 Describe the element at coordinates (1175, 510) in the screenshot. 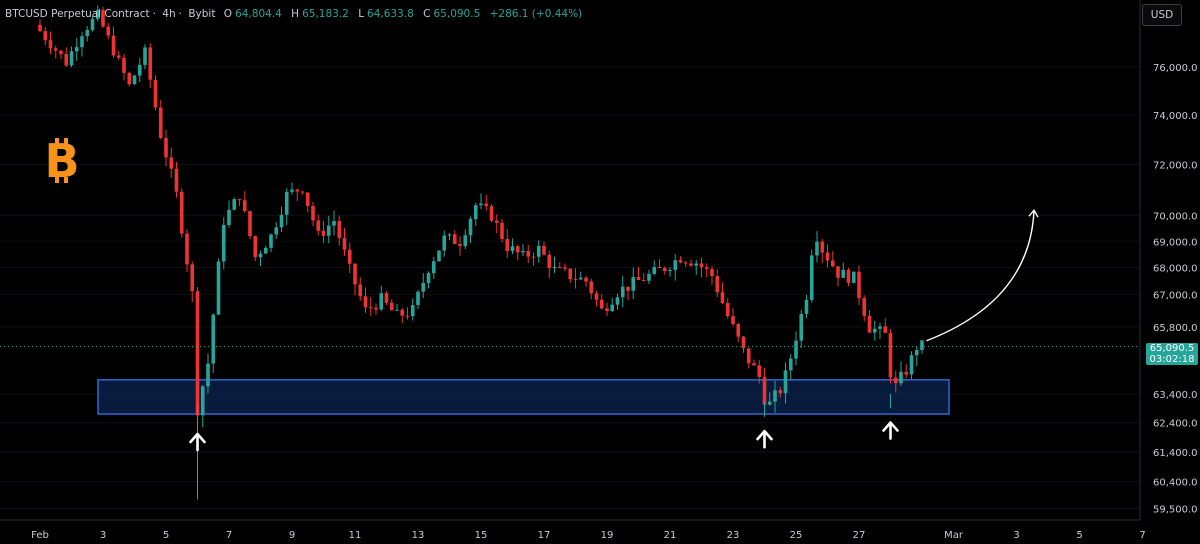

I see `y-tick-label: 59,500.0` at that location.